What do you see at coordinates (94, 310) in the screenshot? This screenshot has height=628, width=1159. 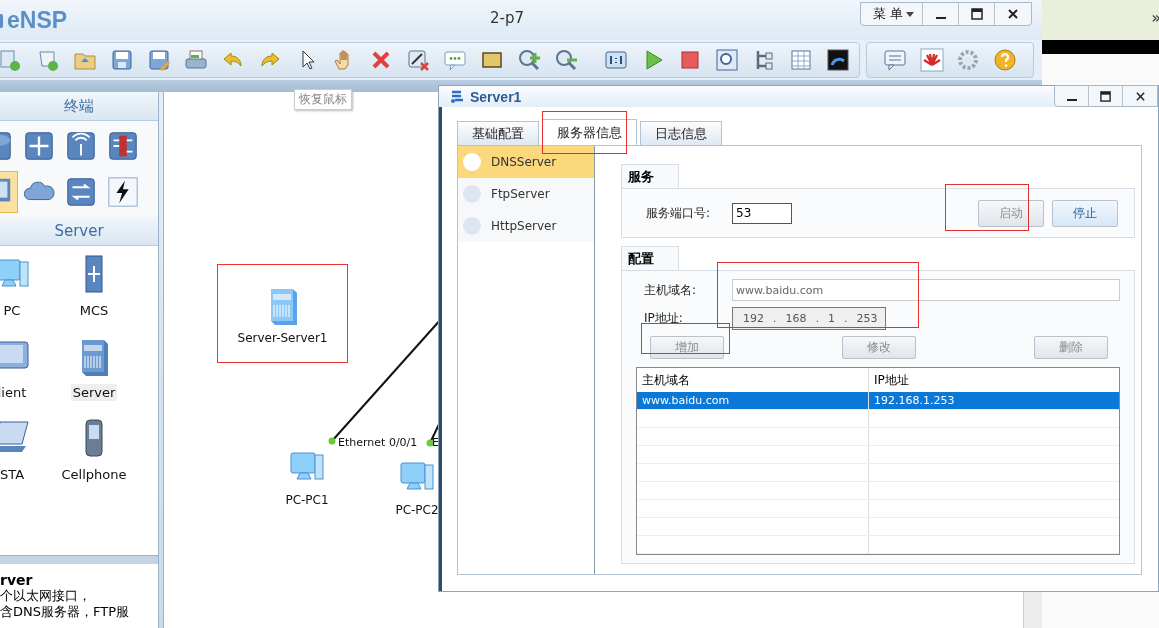 I see `device-label: MCS` at bounding box center [94, 310].